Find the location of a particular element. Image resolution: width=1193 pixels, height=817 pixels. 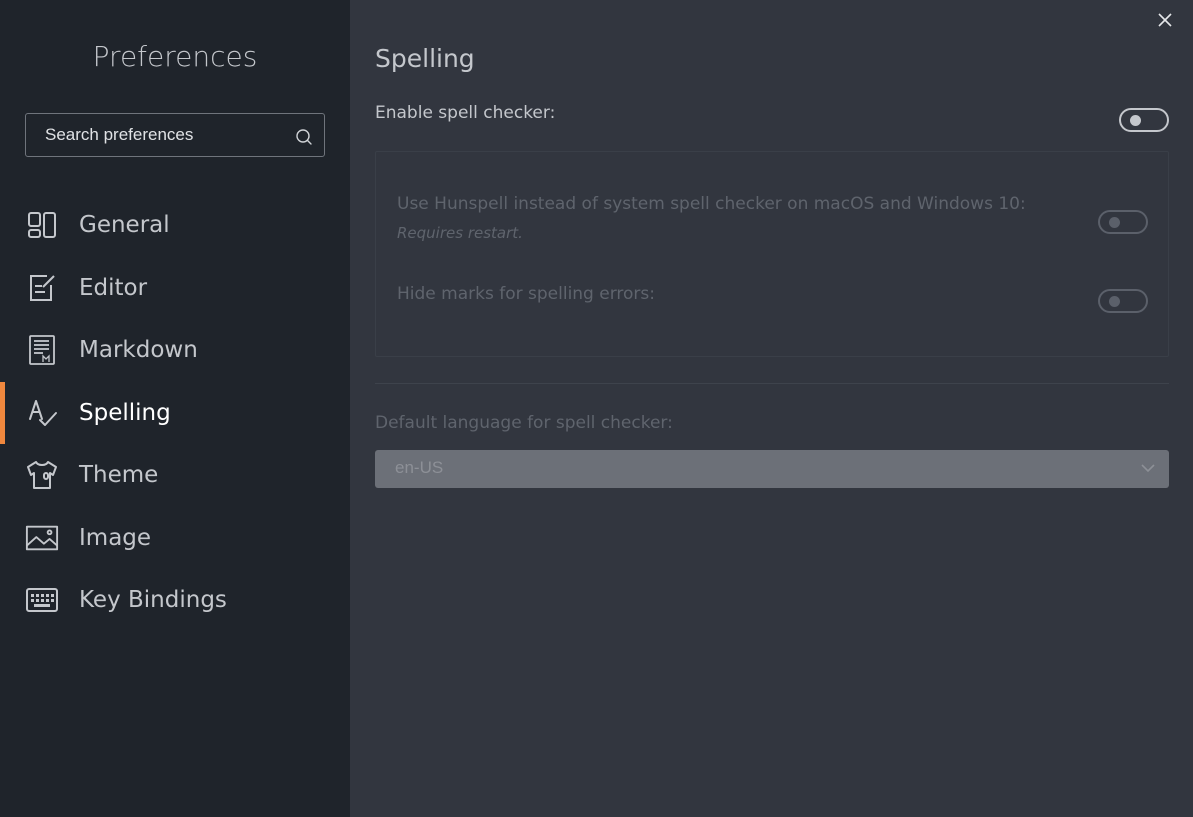

default-language-select: en-US is located at coordinates (772, 469).